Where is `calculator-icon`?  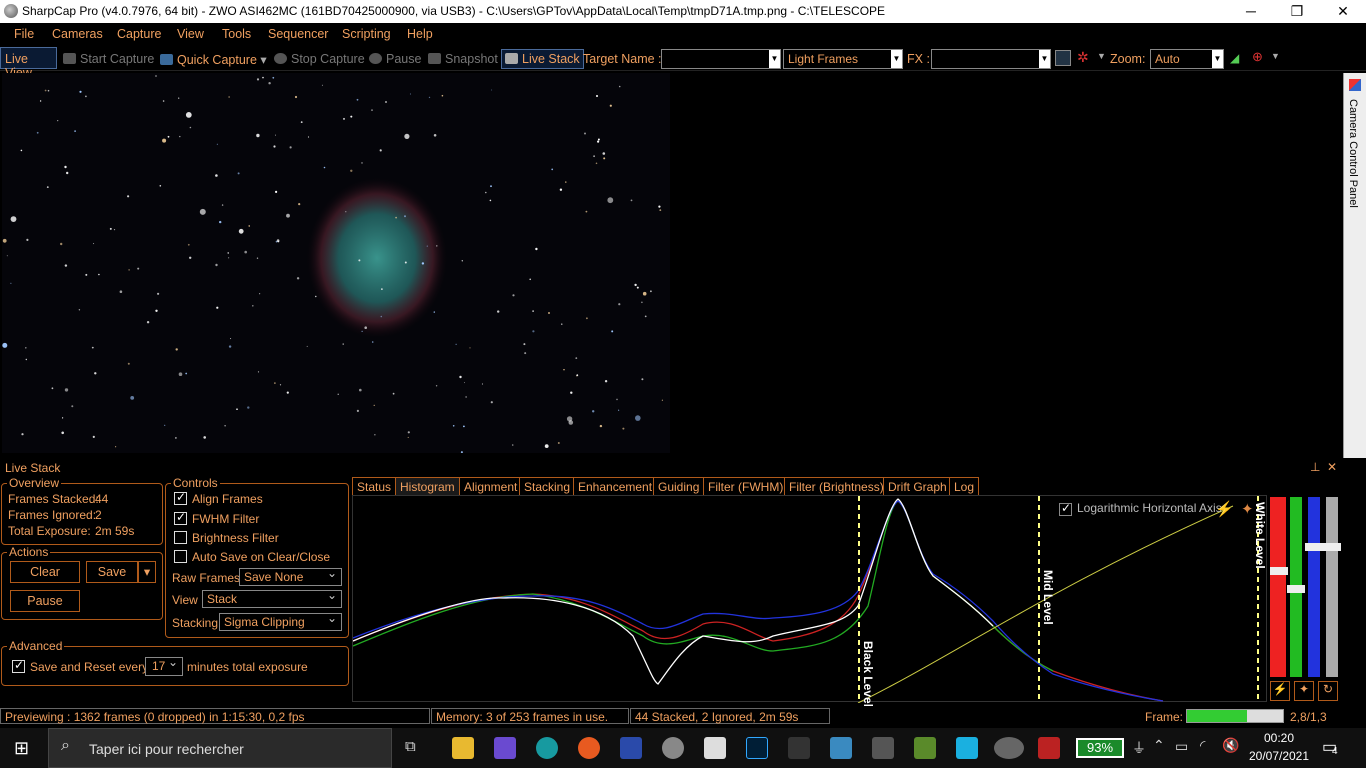
calculator-icon is located at coordinates (715, 748).